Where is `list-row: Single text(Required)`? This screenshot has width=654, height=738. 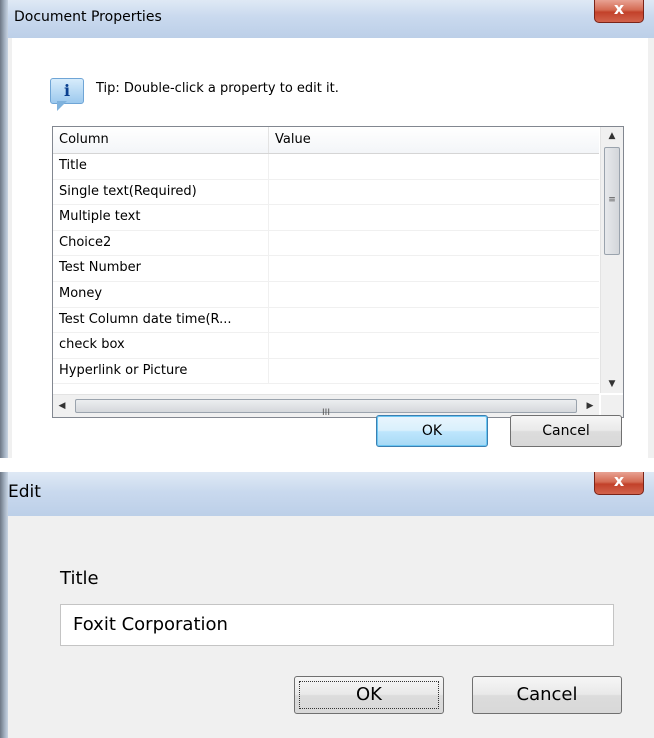 list-row: Single text(Required) is located at coordinates (326, 192).